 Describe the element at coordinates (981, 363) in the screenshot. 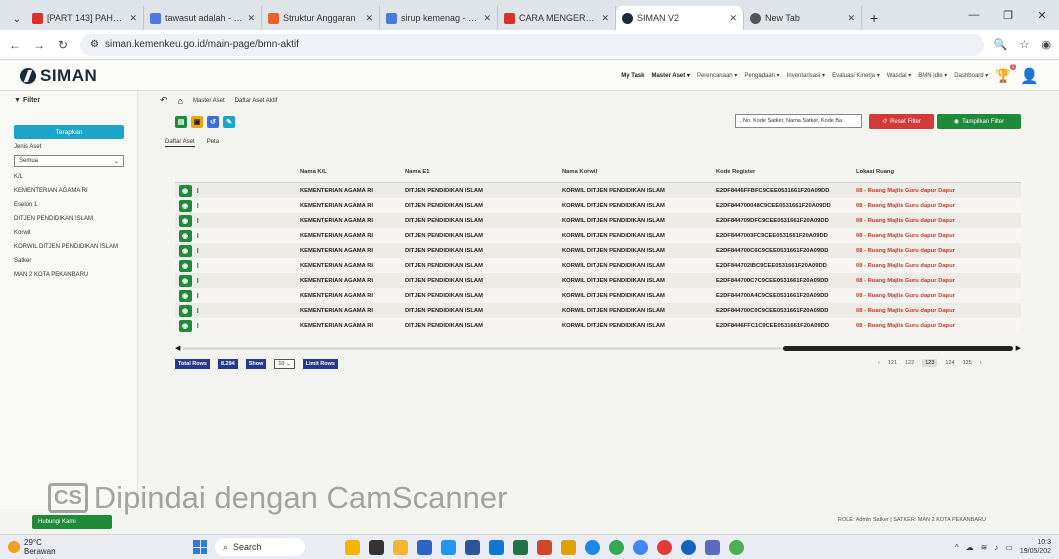

I see `next-page-icon: ›` at that location.